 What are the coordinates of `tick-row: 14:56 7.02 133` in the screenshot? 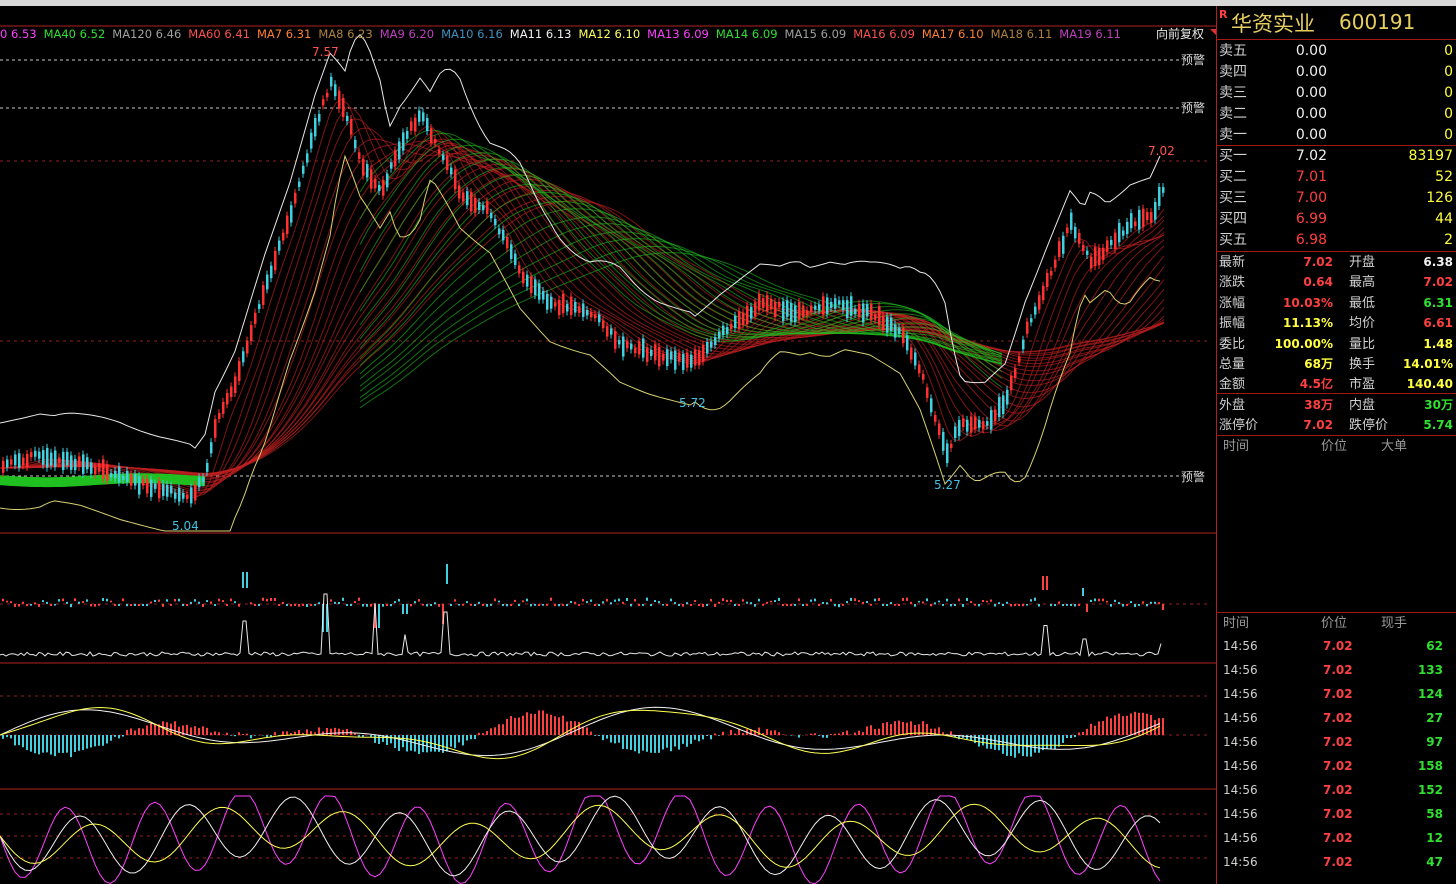 It's located at (1336, 670).